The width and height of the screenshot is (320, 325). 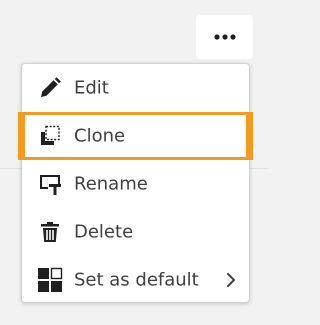 What do you see at coordinates (135, 88) in the screenshot?
I see `menu-item-edit: Edit` at bounding box center [135, 88].